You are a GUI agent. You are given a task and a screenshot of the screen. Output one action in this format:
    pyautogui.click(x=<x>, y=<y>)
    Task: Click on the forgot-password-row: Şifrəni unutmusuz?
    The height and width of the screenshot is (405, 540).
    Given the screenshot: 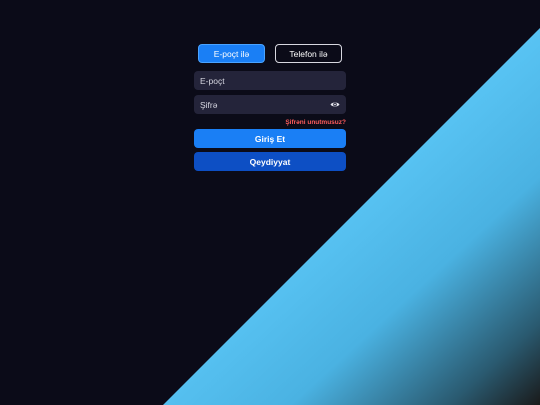 What is the action you would take?
    pyautogui.click(x=270, y=122)
    